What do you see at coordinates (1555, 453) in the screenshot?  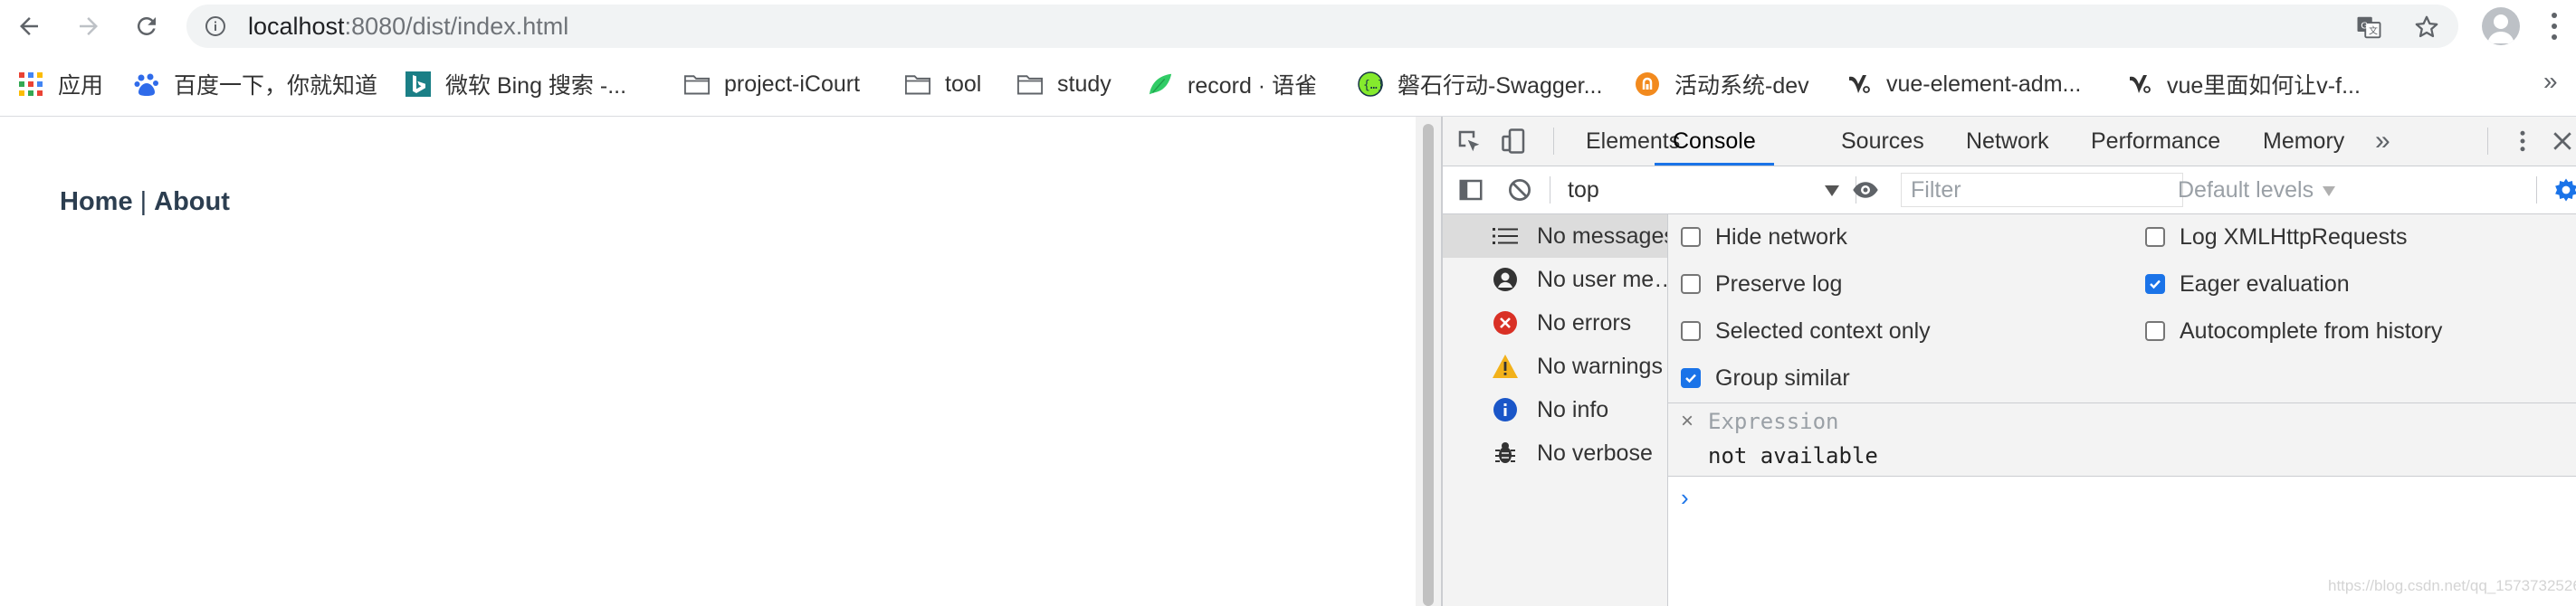 I see `sidebar-item-verbose: No verbose` at bounding box center [1555, 453].